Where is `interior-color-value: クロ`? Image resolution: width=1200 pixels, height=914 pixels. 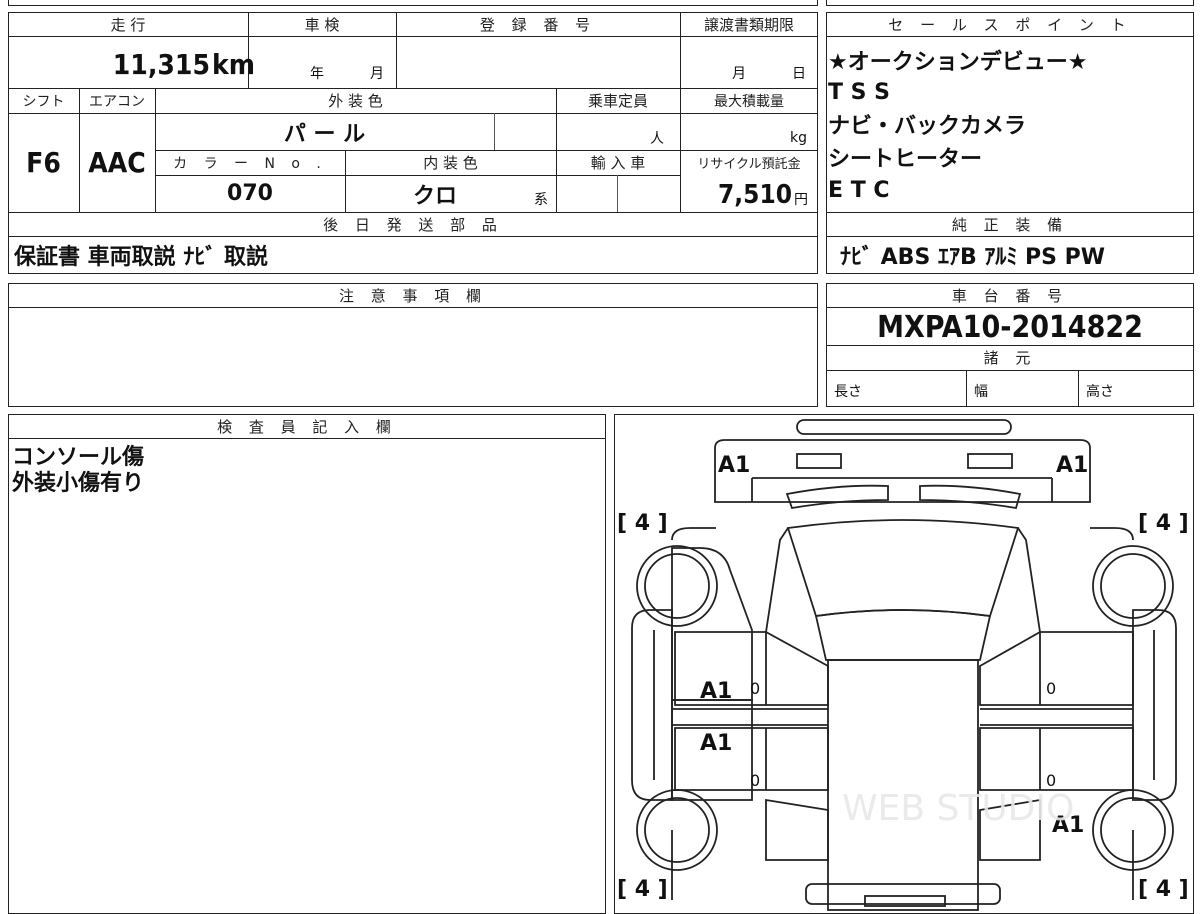 interior-color-value: クロ is located at coordinates (434, 196).